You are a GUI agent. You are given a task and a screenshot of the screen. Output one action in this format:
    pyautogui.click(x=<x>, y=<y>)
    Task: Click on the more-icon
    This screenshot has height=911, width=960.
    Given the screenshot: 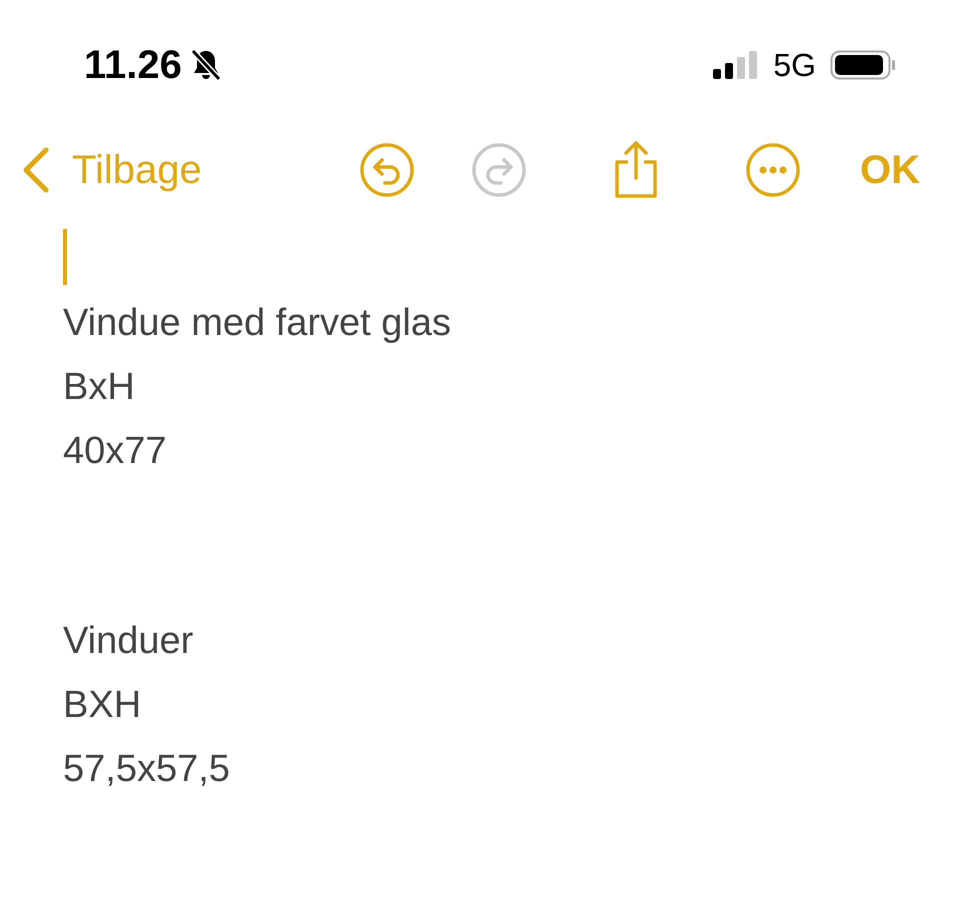 What is the action you would take?
    pyautogui.click(x=772, y=170)
    